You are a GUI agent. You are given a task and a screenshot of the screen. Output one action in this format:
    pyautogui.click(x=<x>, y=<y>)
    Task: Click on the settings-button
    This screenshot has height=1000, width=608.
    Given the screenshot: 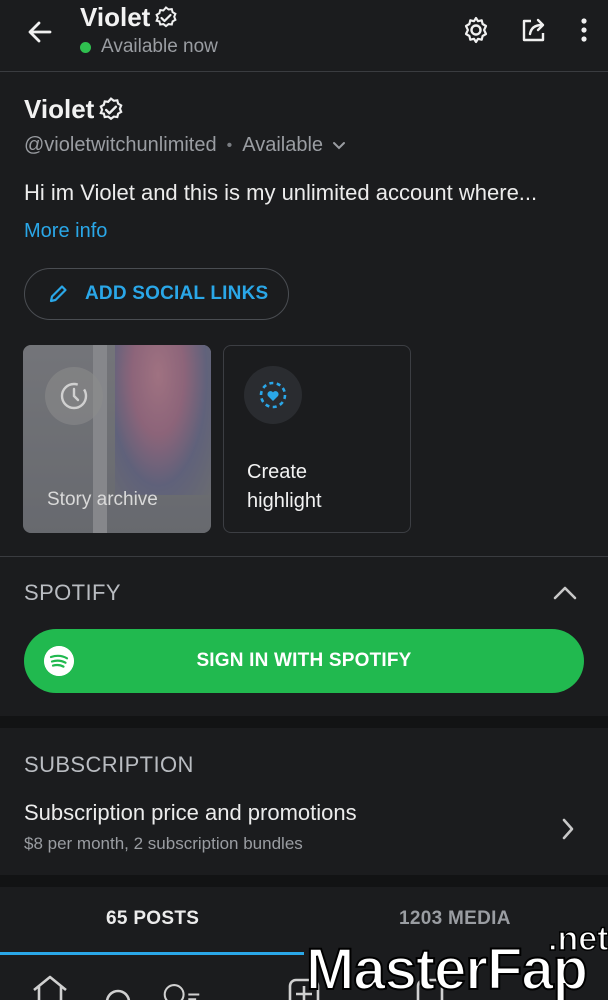 What is the action you would take?
    pyautogui.click(x=476, y=30)
    